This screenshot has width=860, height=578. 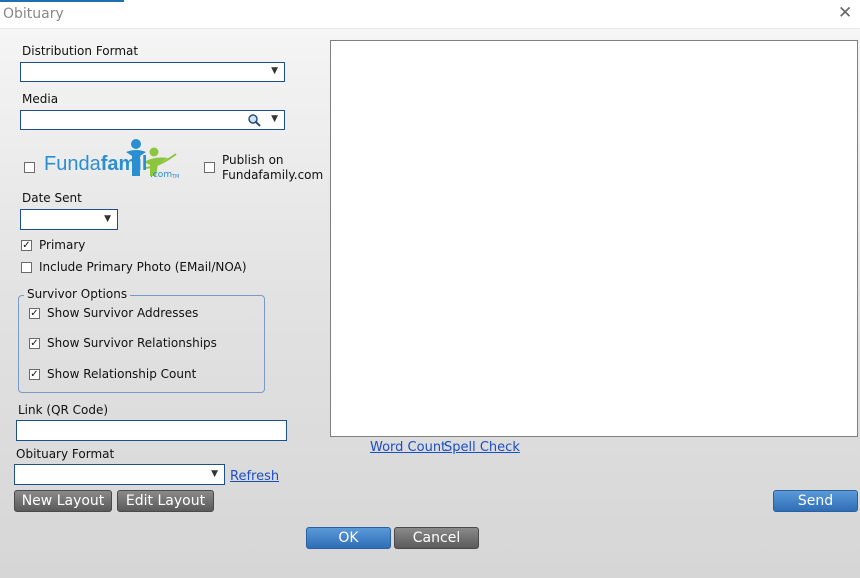 I want to click on ok-button: OK, so click(x=348, y=538).